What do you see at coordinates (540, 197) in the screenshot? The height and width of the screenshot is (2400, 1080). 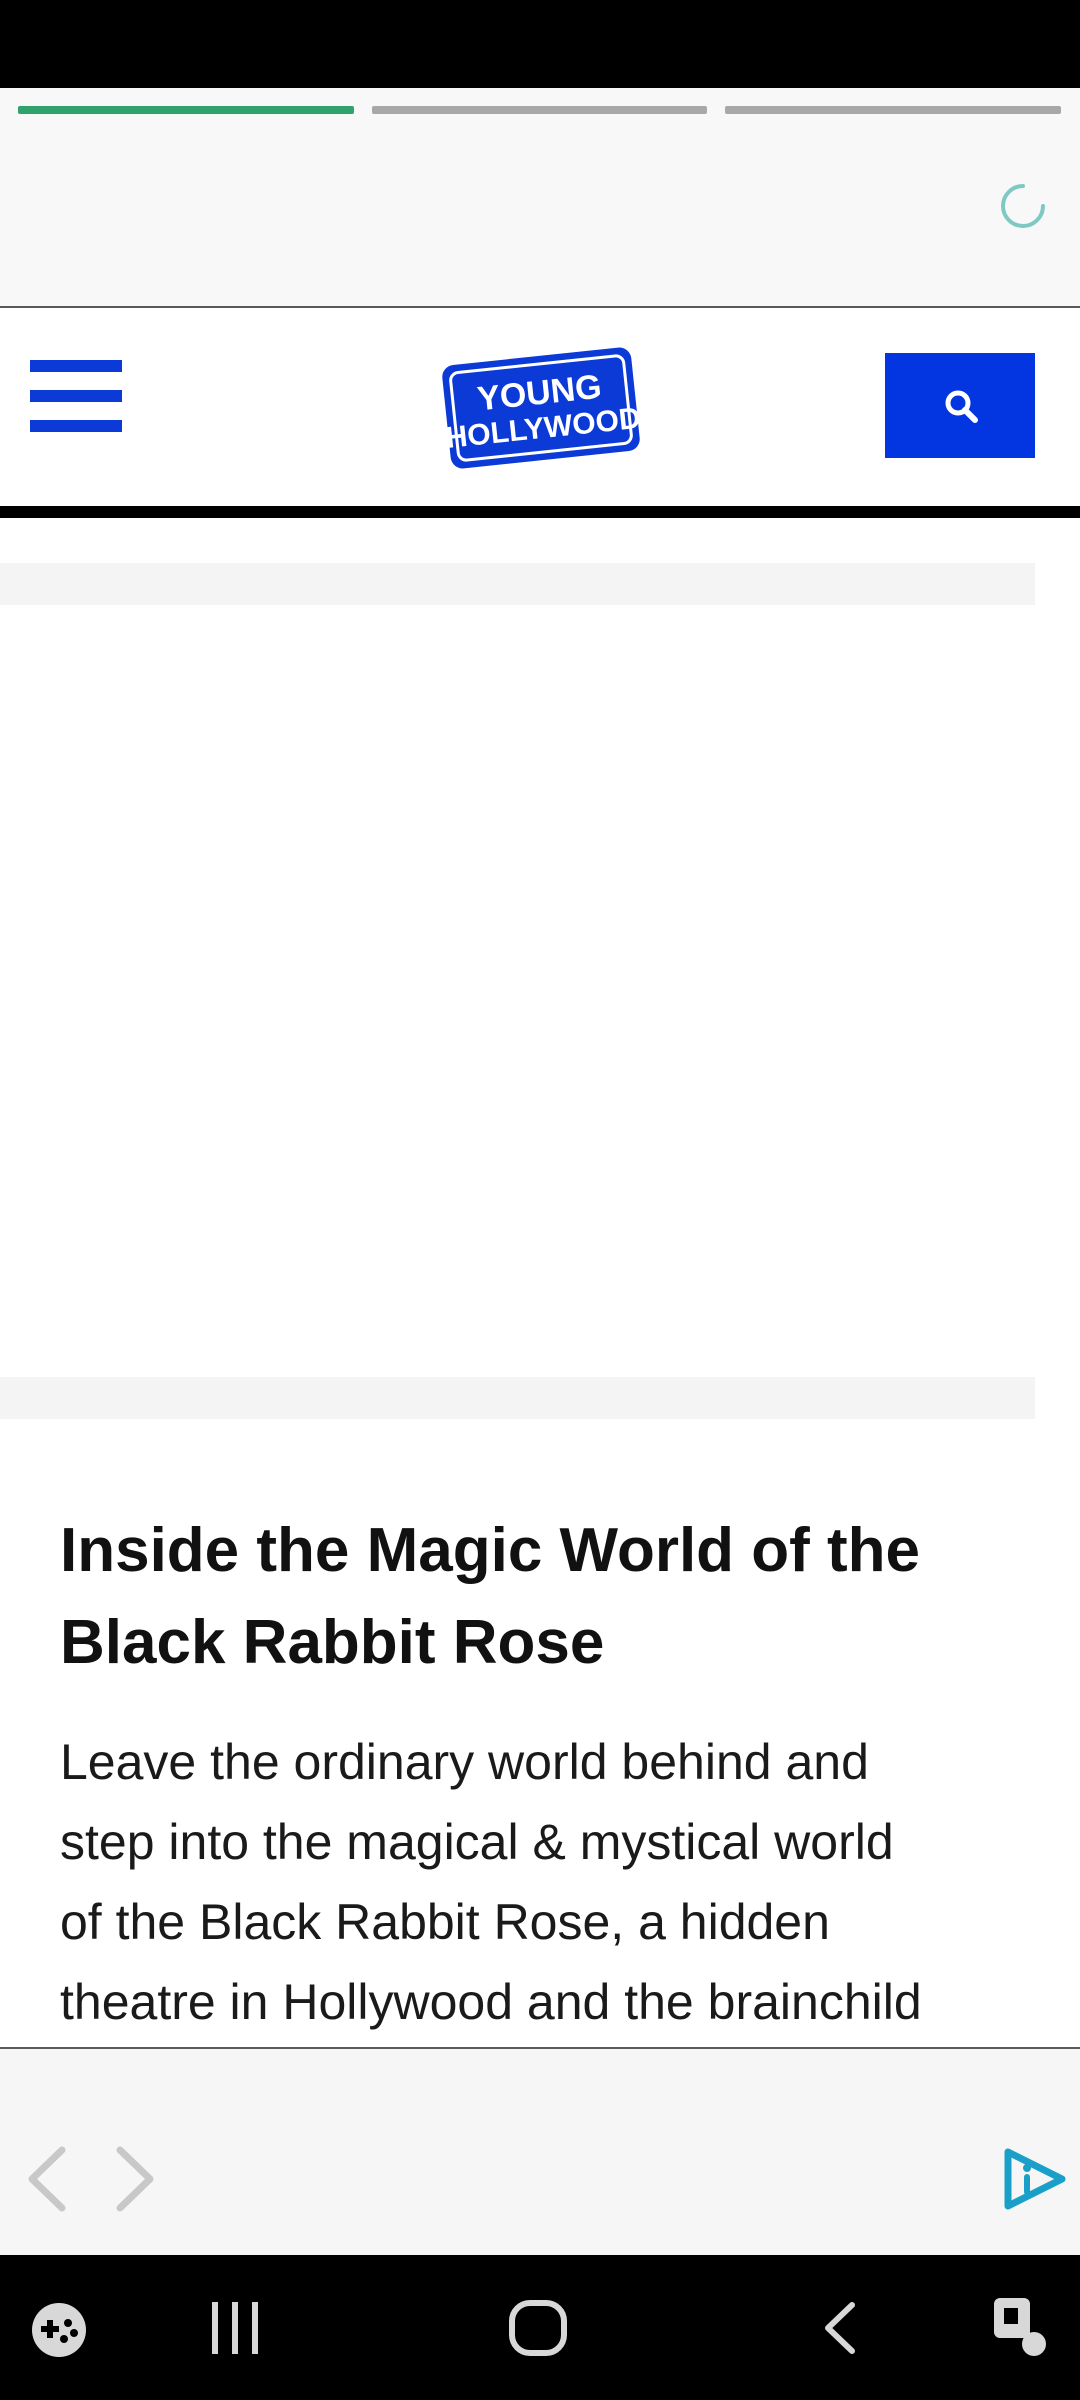 I see `story-panel` at bounding box center [540, 197].